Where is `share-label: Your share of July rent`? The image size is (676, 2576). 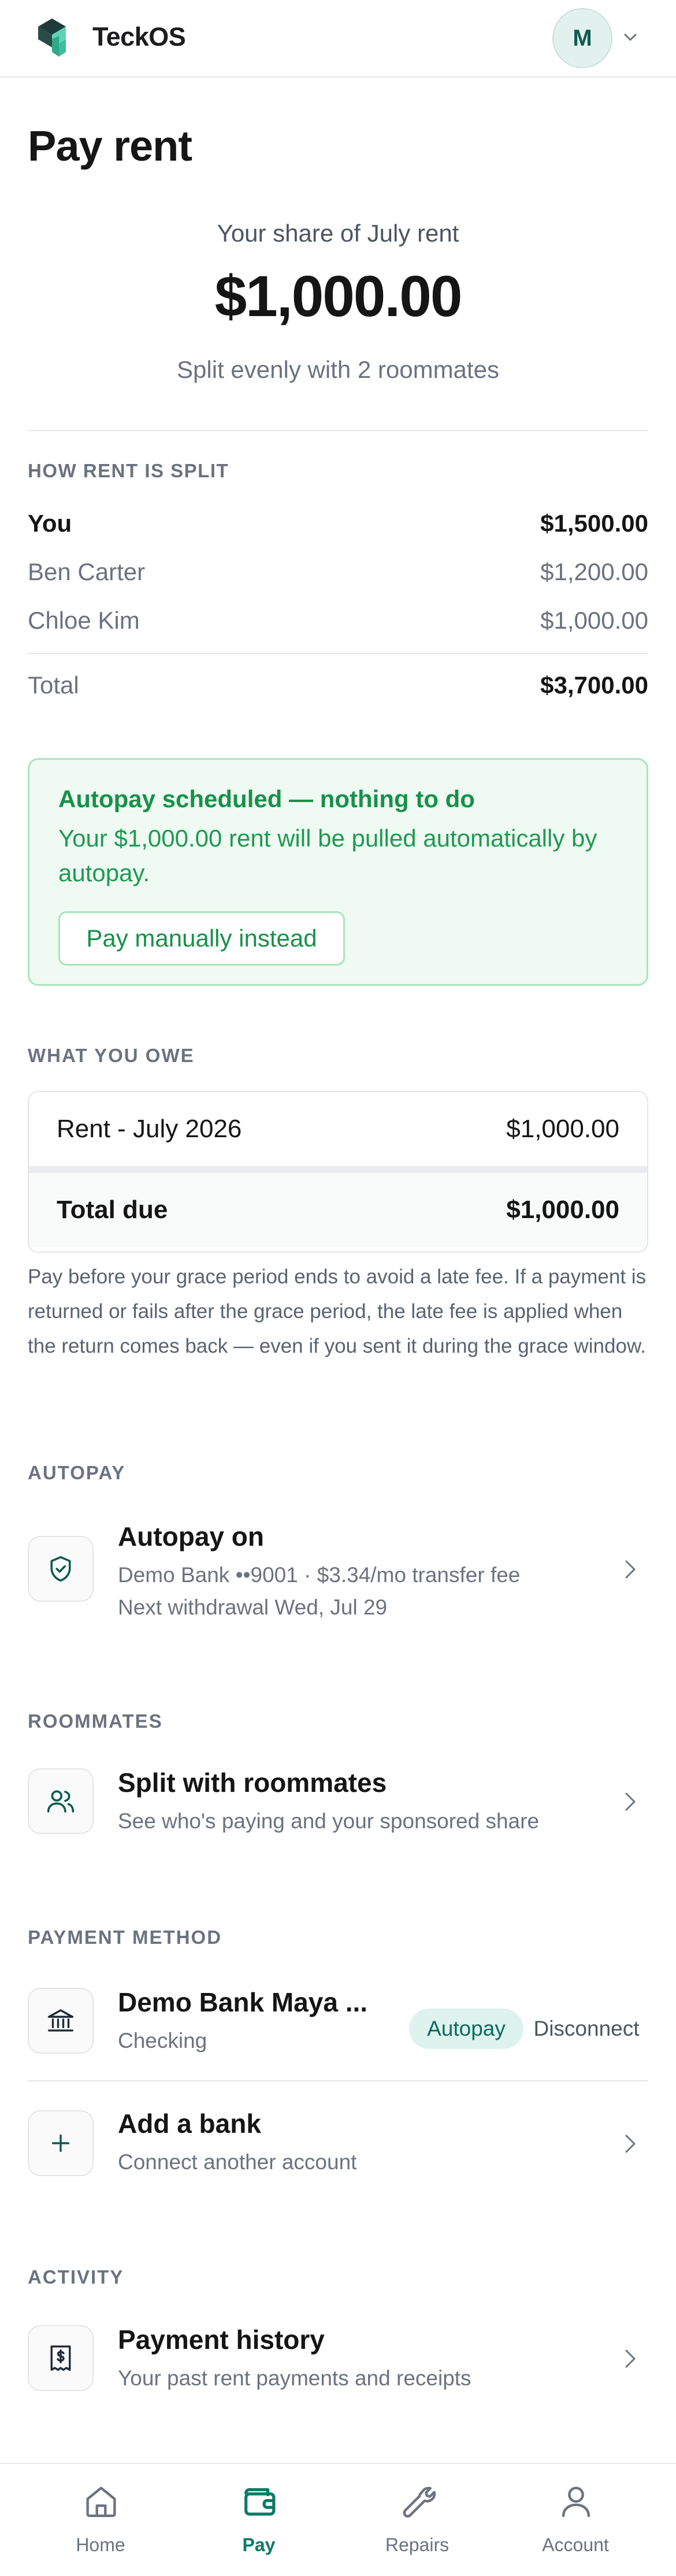 share-label: Your share of July rent is located at coordinates (338, 233).